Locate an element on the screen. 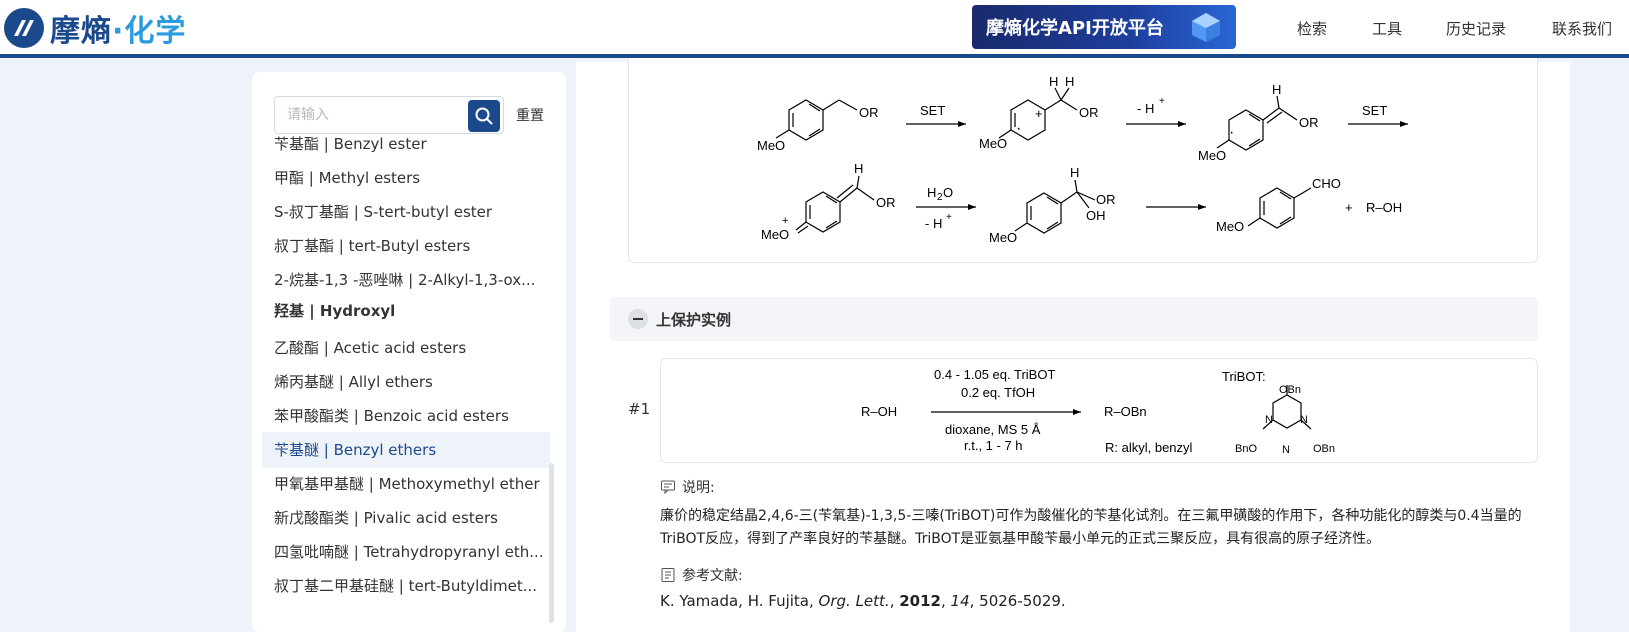  logo-icon is located at coordinates (24, 28).